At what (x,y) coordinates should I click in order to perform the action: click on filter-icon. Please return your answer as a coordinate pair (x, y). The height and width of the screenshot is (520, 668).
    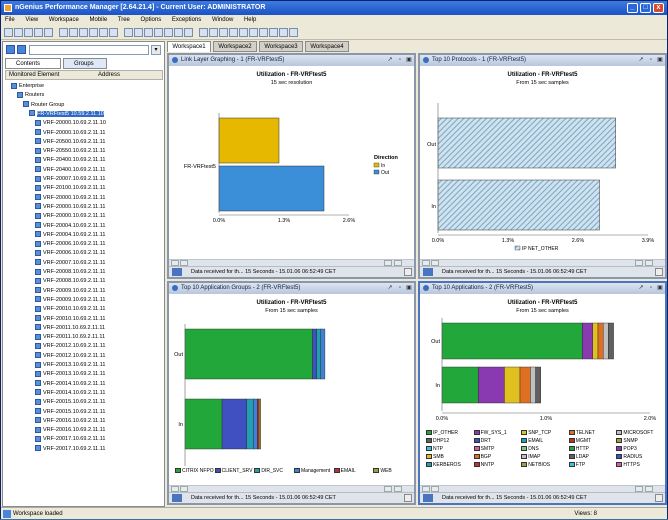
    Looking at the image, I should click on (21, 49).